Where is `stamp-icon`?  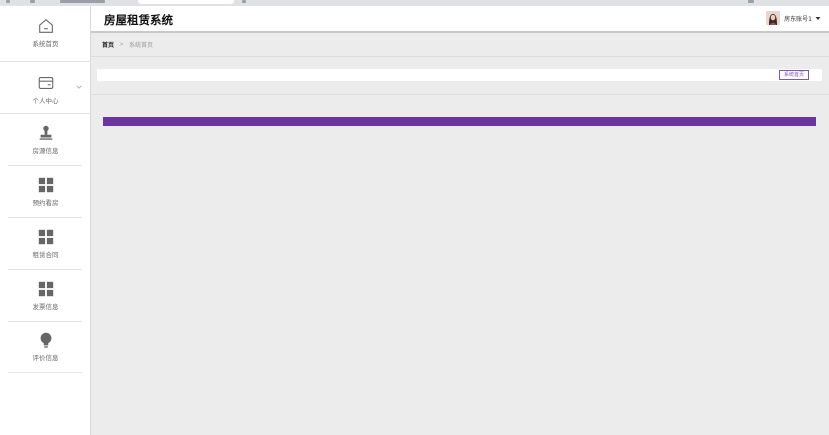
stamp-icon is located at coordinates (45, 132).